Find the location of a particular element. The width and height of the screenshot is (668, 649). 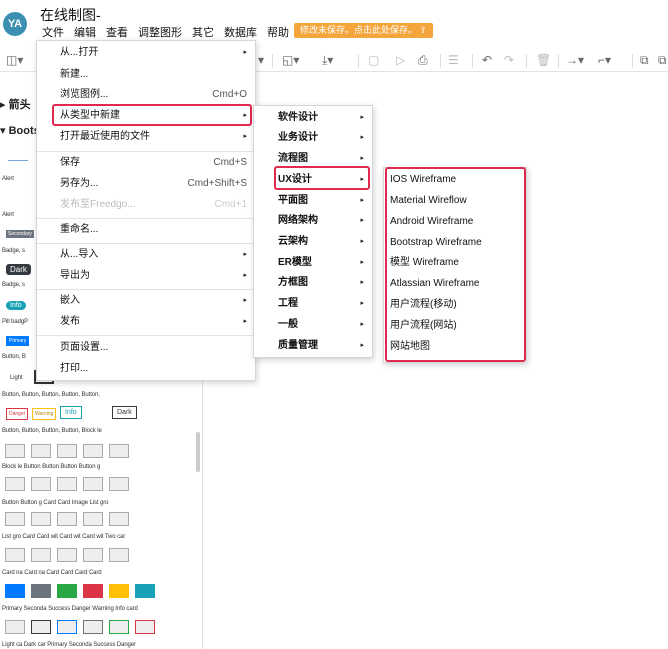

menu-item-embed: 嵌入 ▸ is located at coordinates (146, 301).